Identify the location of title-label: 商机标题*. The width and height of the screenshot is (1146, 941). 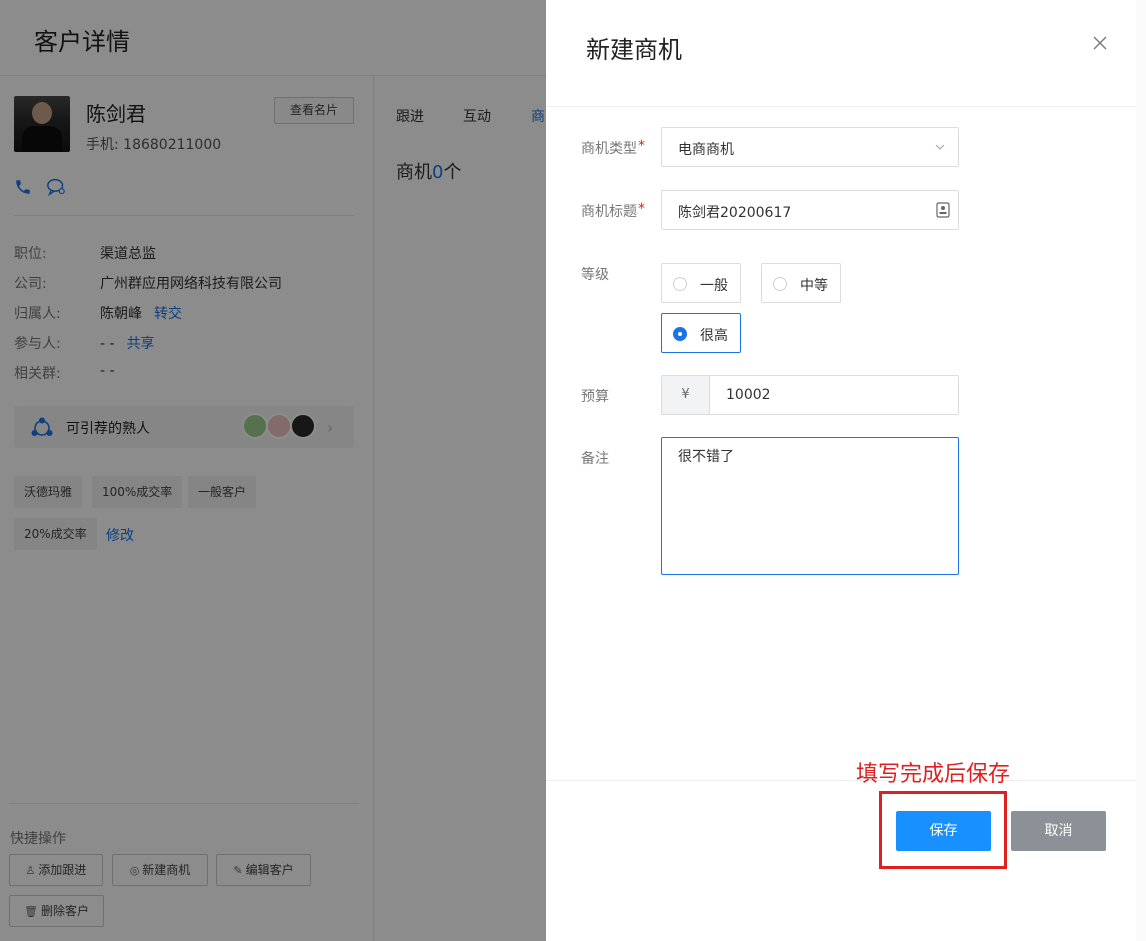
(613, 210).